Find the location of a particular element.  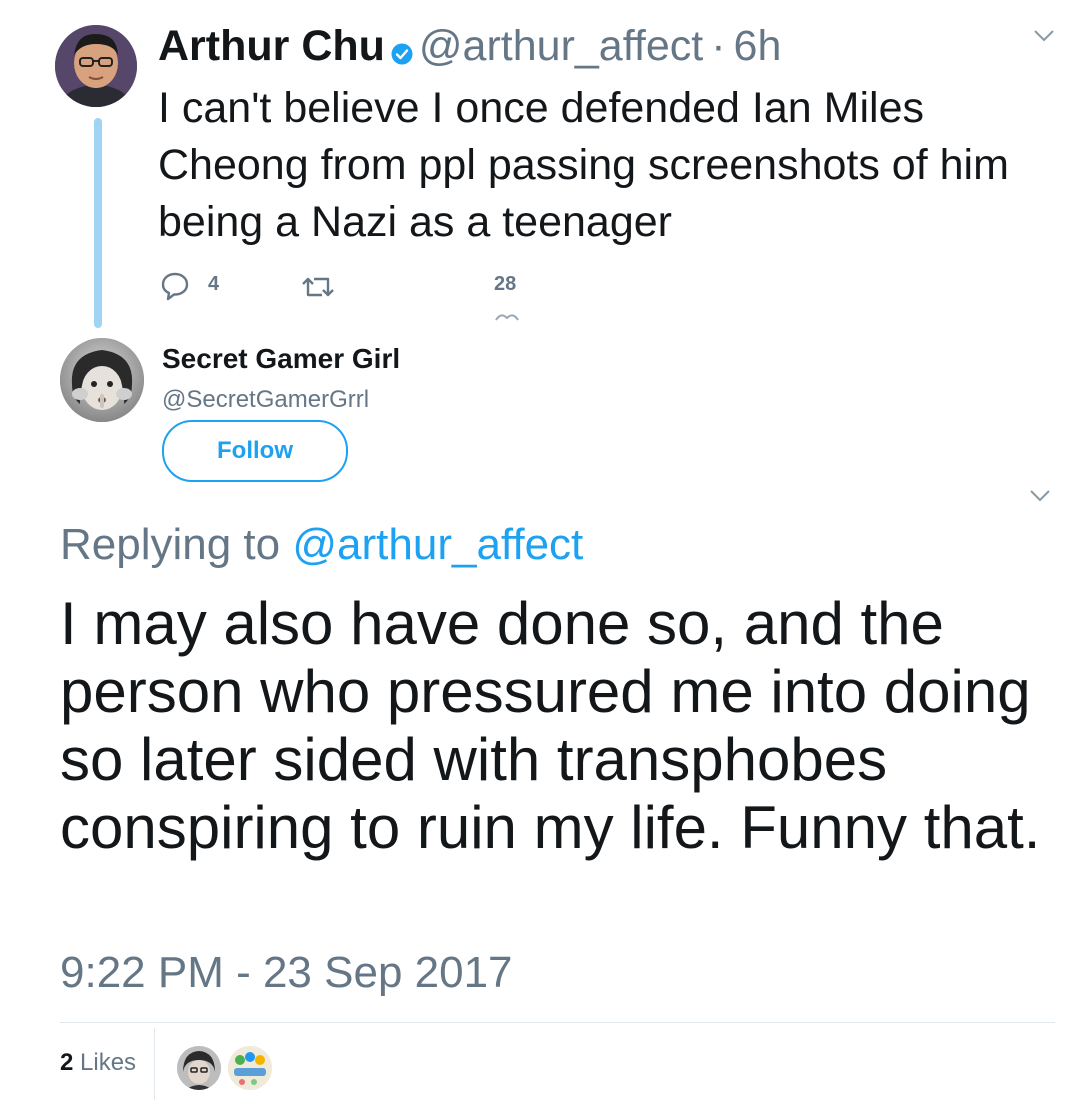

reply-author-handle: @SecretGamerGrrl is located at coordinates (265, 400).